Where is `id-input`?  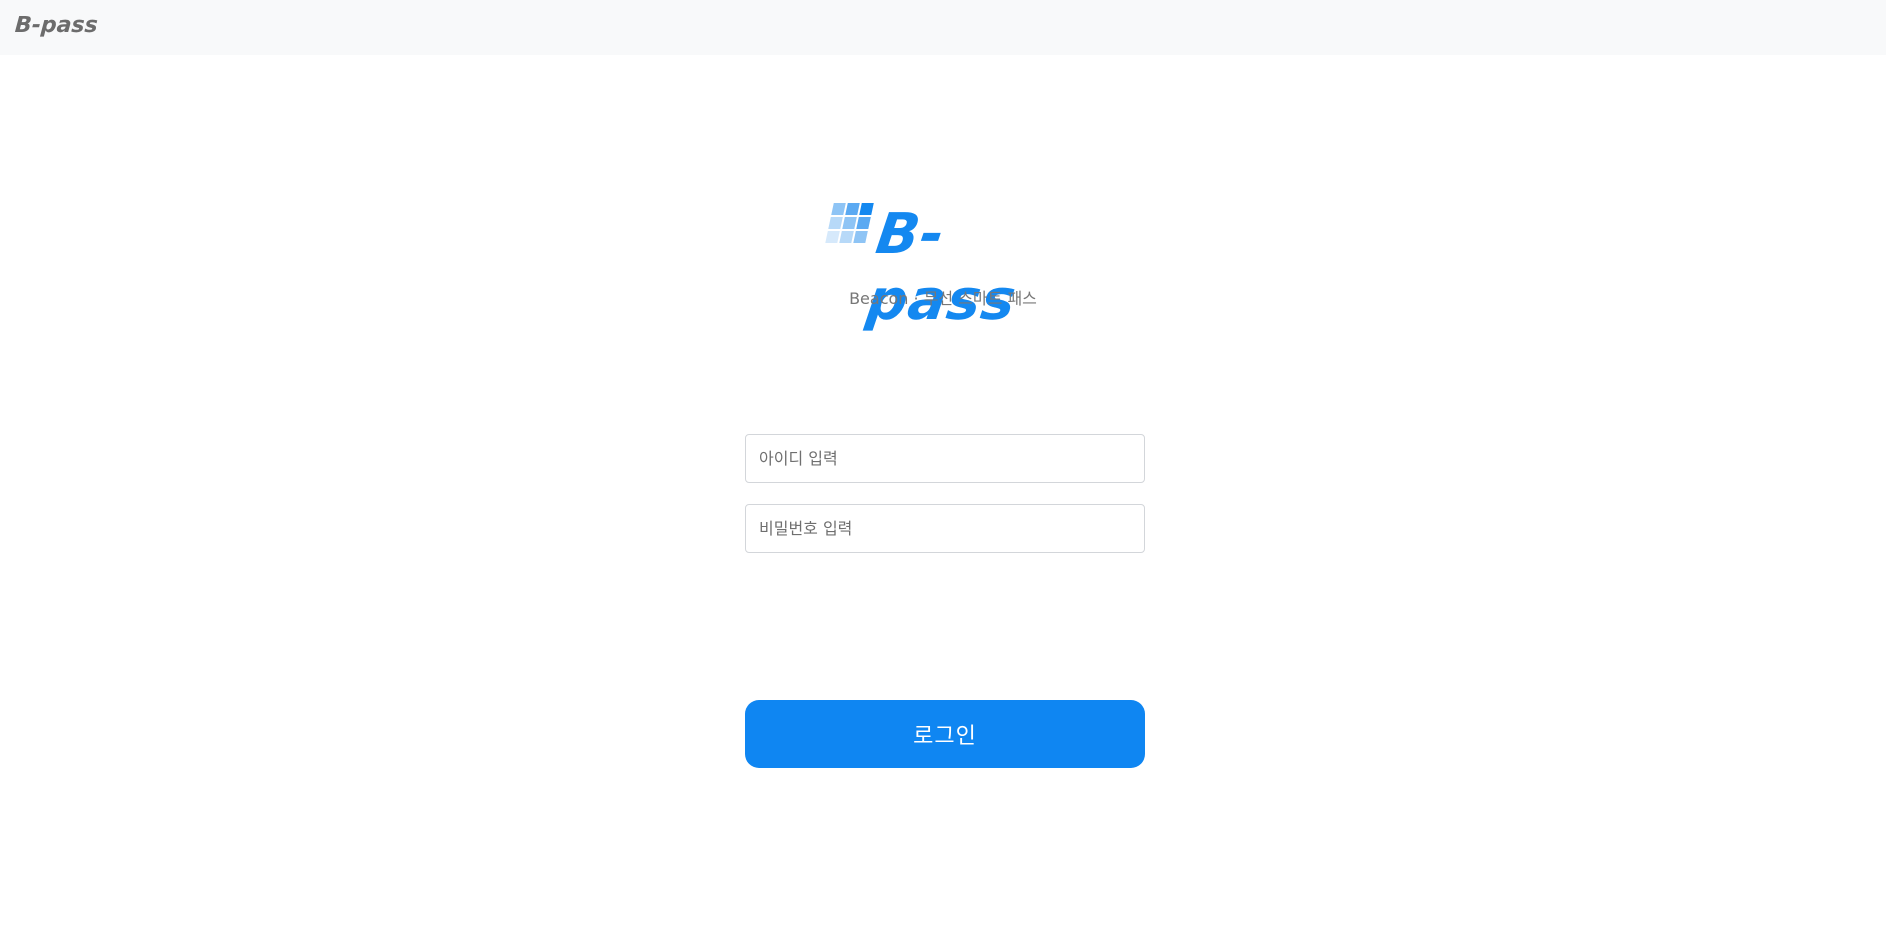 id-input is located at coordinates (945, 458).